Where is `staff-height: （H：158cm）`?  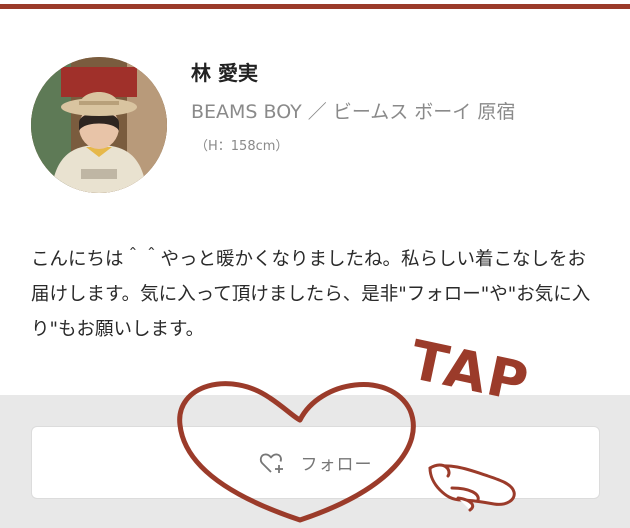
staff-height: （H：158cm） is located at coordinates (242, 146).